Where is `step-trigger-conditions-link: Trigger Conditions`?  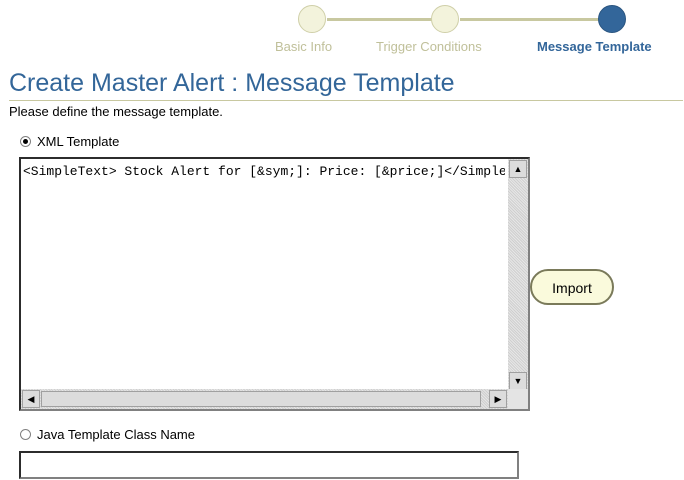 step-trigger-conditions-link: Trigger Conditions is located at coordinates (429, 46).